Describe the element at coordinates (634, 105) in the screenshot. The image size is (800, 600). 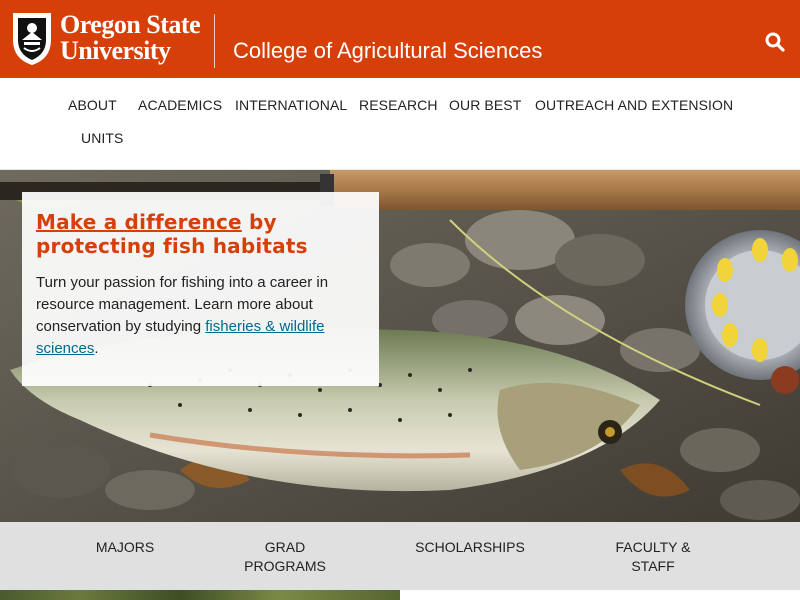
I see `nav-item-outreach: OUTREACH AND EXTENSION` at that location.